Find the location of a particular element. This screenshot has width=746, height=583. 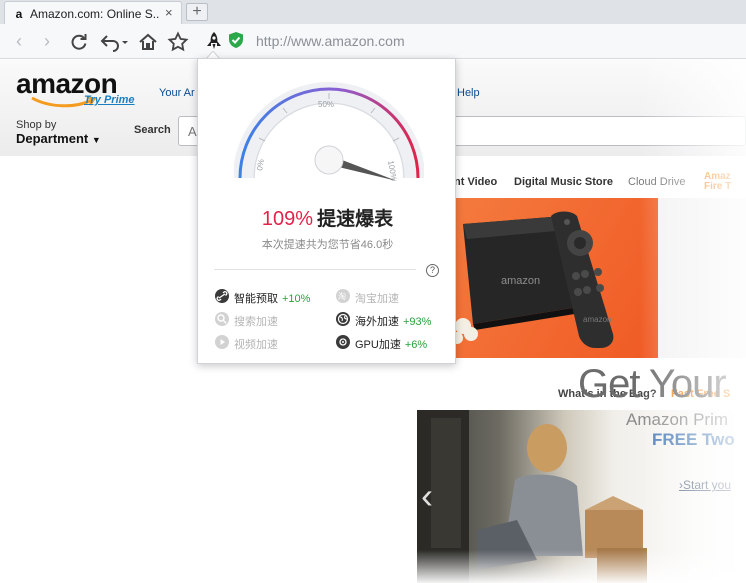

feature-label: 视频加速 is located at coordinates (256, 345).